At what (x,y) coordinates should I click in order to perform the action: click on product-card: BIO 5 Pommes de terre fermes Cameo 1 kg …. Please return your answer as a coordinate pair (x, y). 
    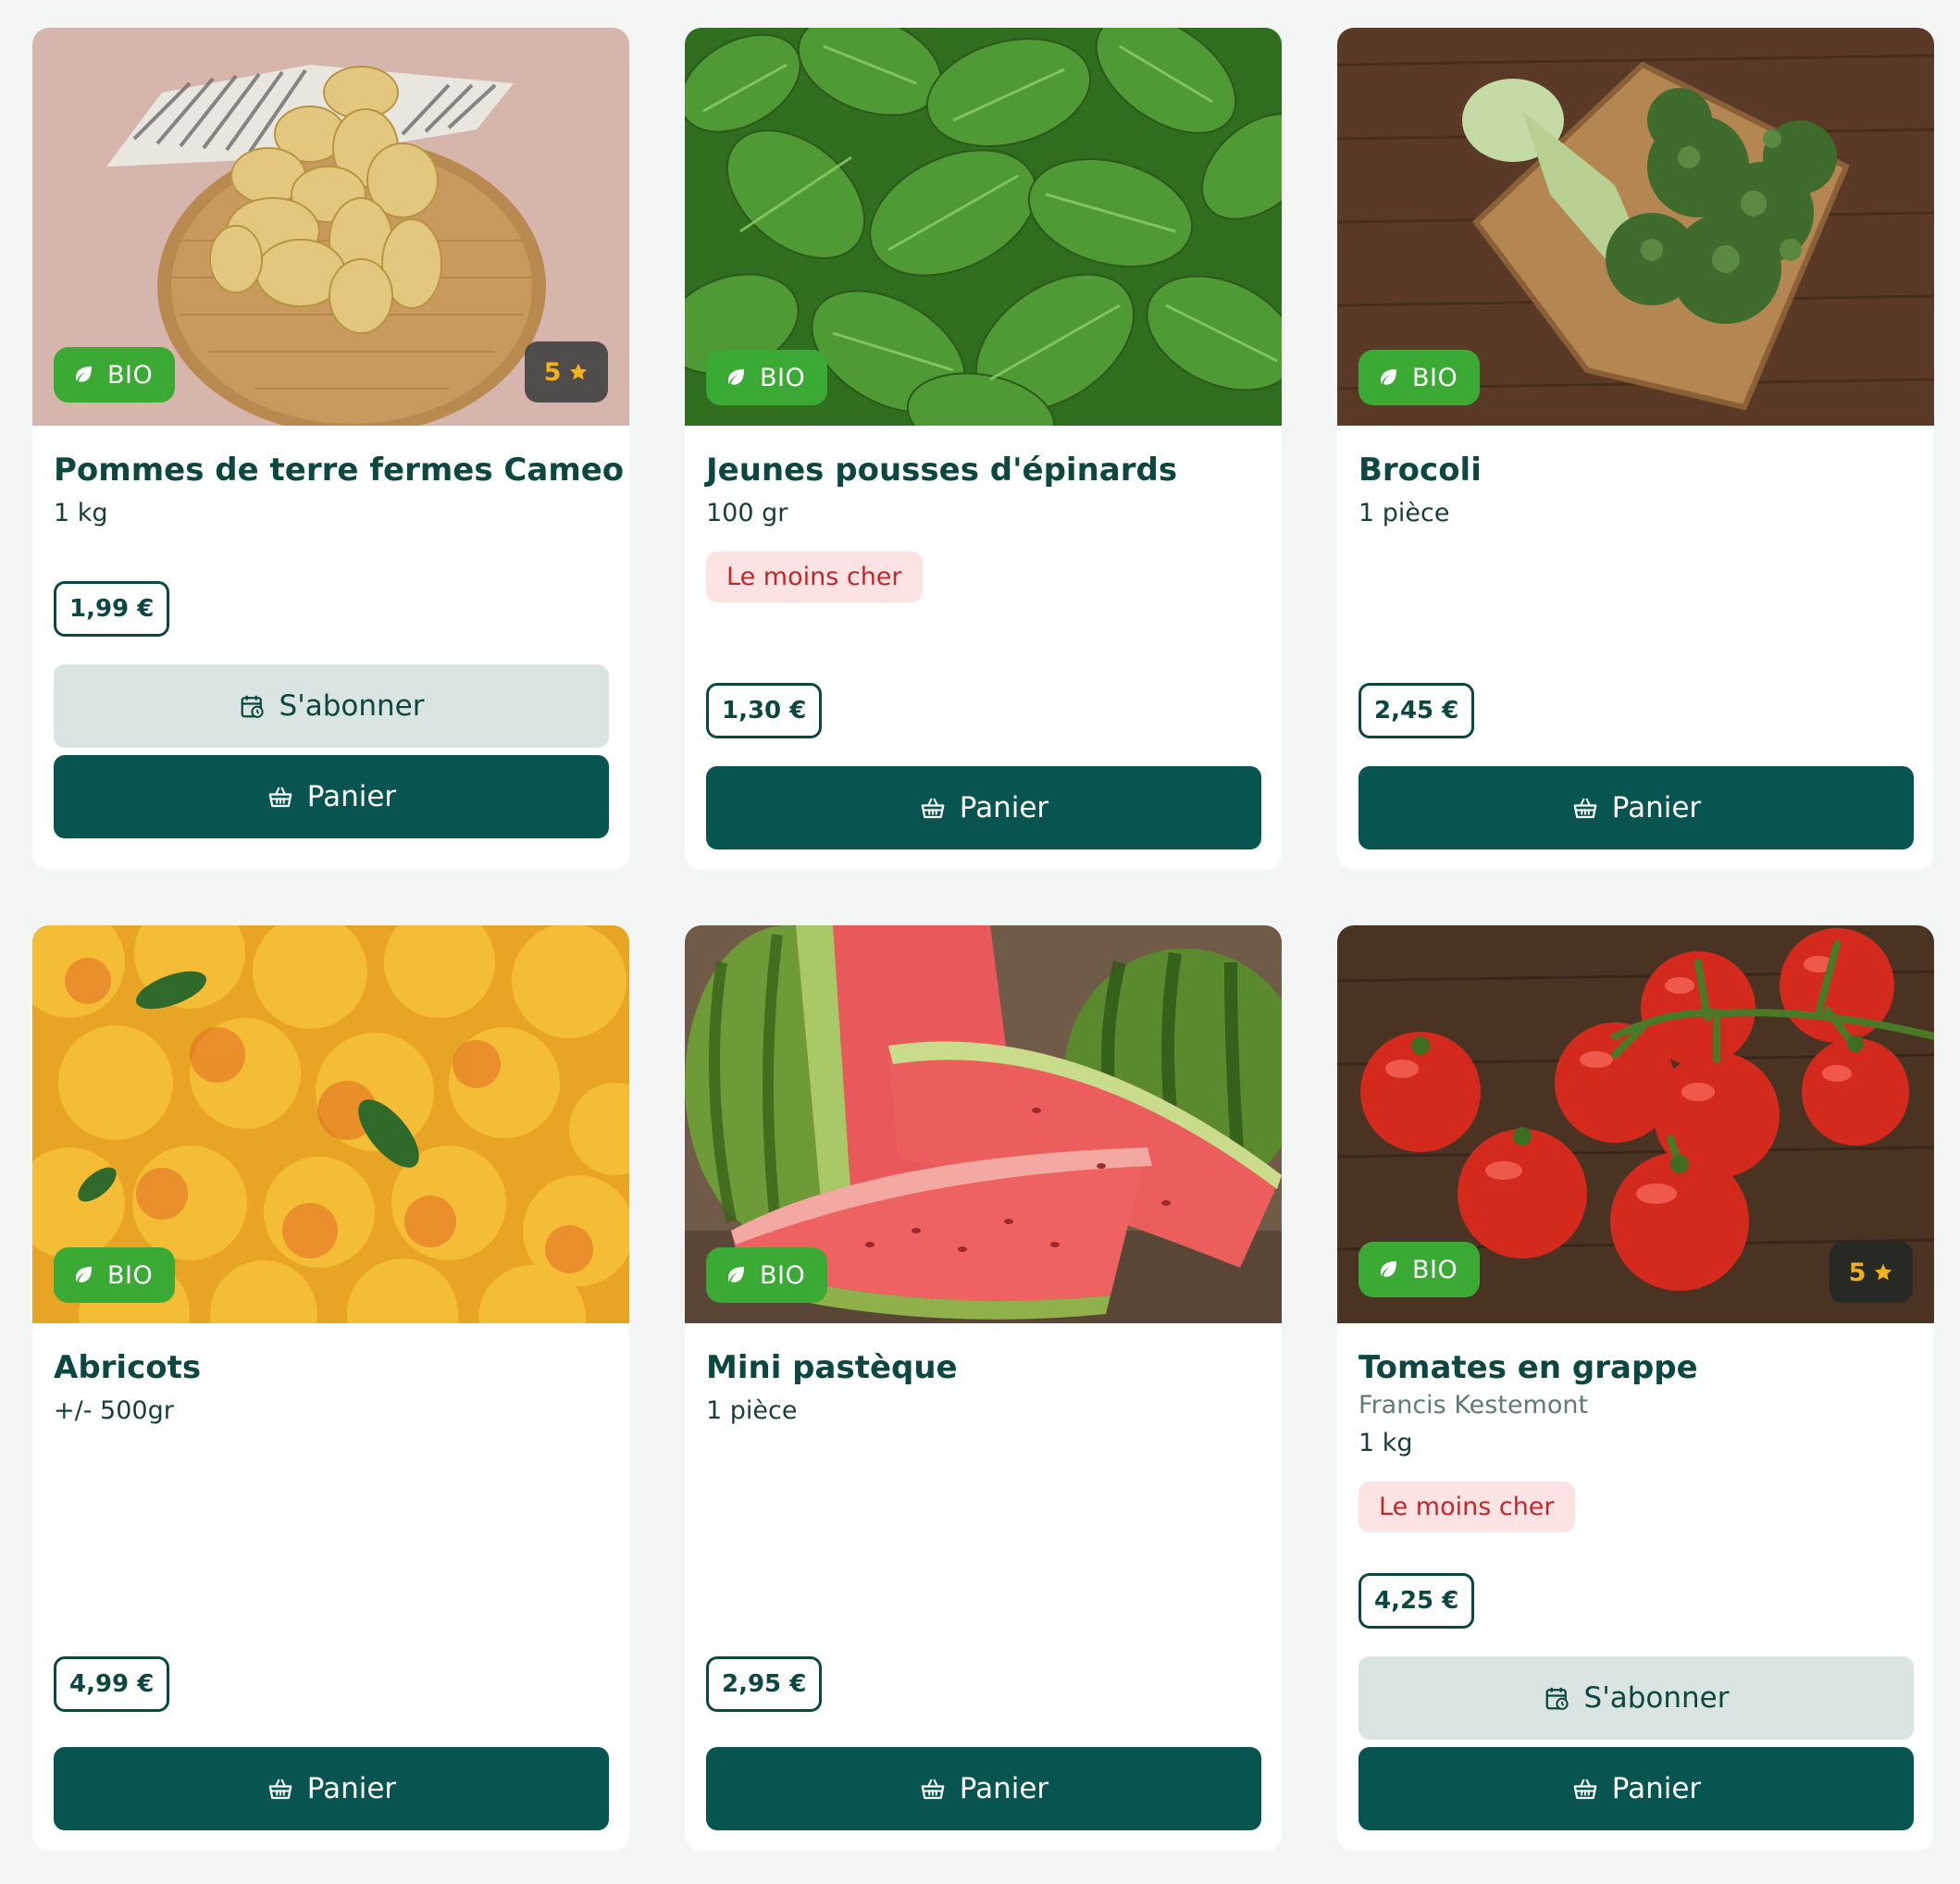
    Looking at the image, I should click on (330, 449).